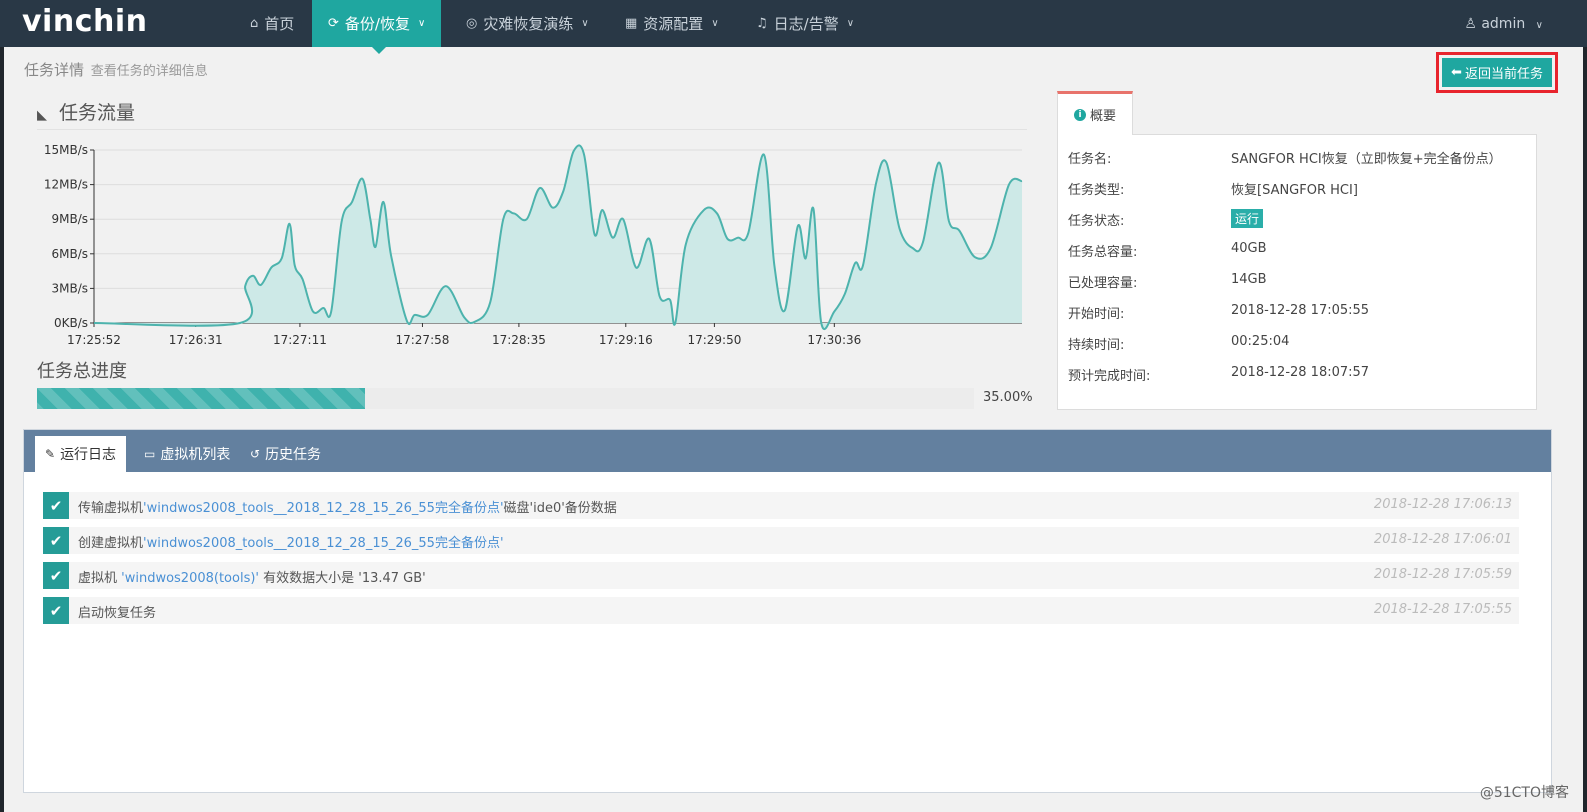 The image size is (1587, 812). I want to click on nav-item-label: 备份/恢复, so click(377, 24).